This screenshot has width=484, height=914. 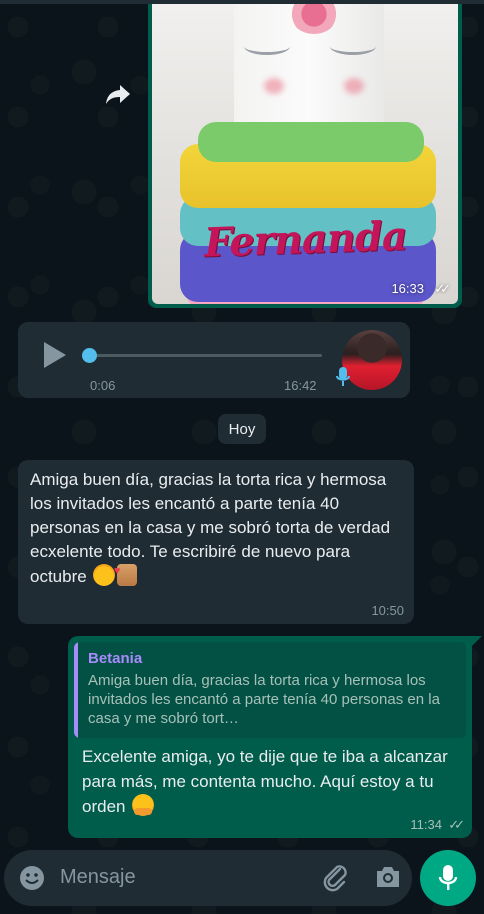 What do you see at coordinates (407, 288) in the screenshot?
I see `image-message-time: 16:33` at bounding box center [407, 288].